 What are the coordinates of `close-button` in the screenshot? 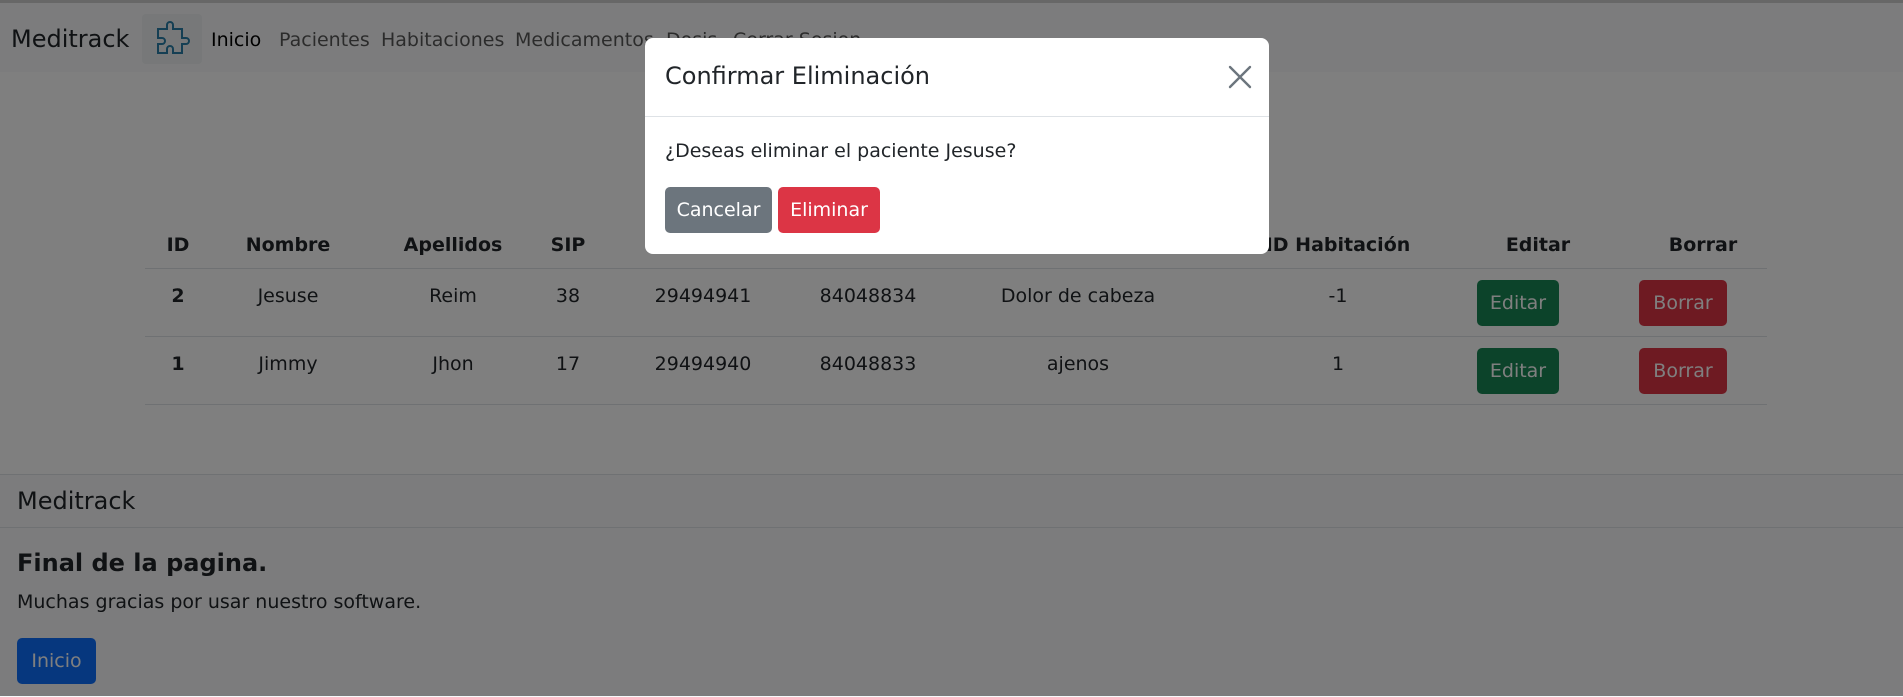 It's located at (1240, 77).